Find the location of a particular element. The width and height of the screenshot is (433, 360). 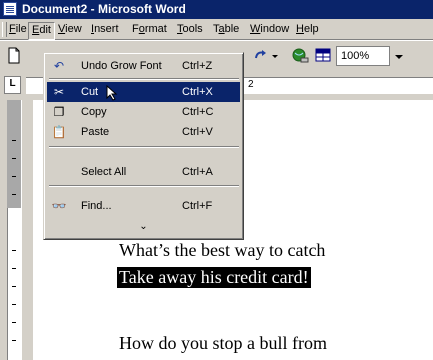

menu-item-label: Paste is located at coordinates (95, 132).